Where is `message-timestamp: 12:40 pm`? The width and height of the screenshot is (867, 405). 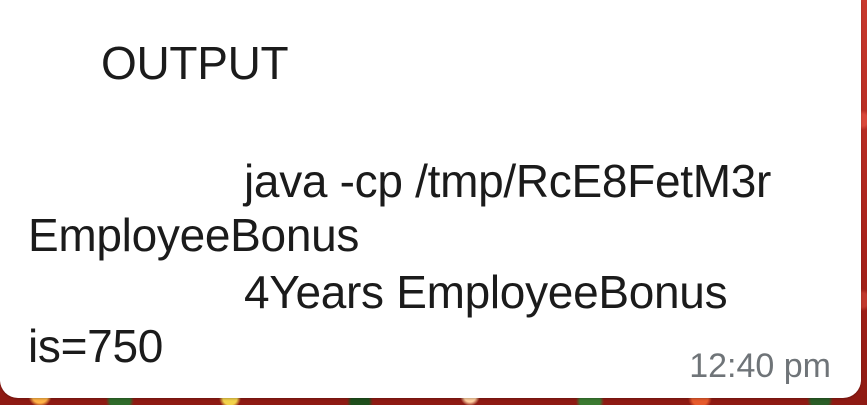 message-timestamp: 12:40 pm is located at coordinates (760, 366).